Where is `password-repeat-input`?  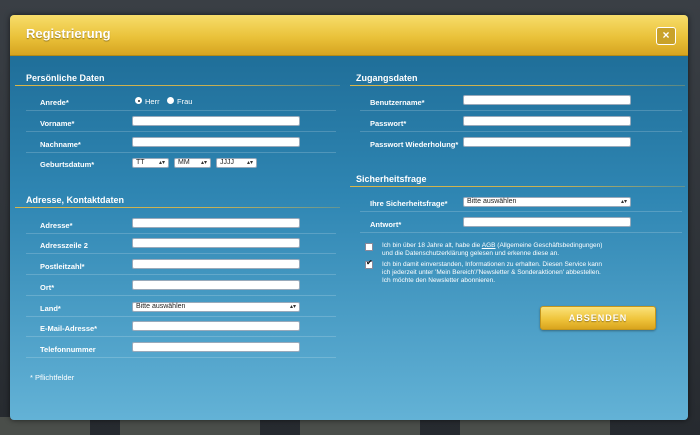 password-repeat-input is located at coordinates (547, 142).